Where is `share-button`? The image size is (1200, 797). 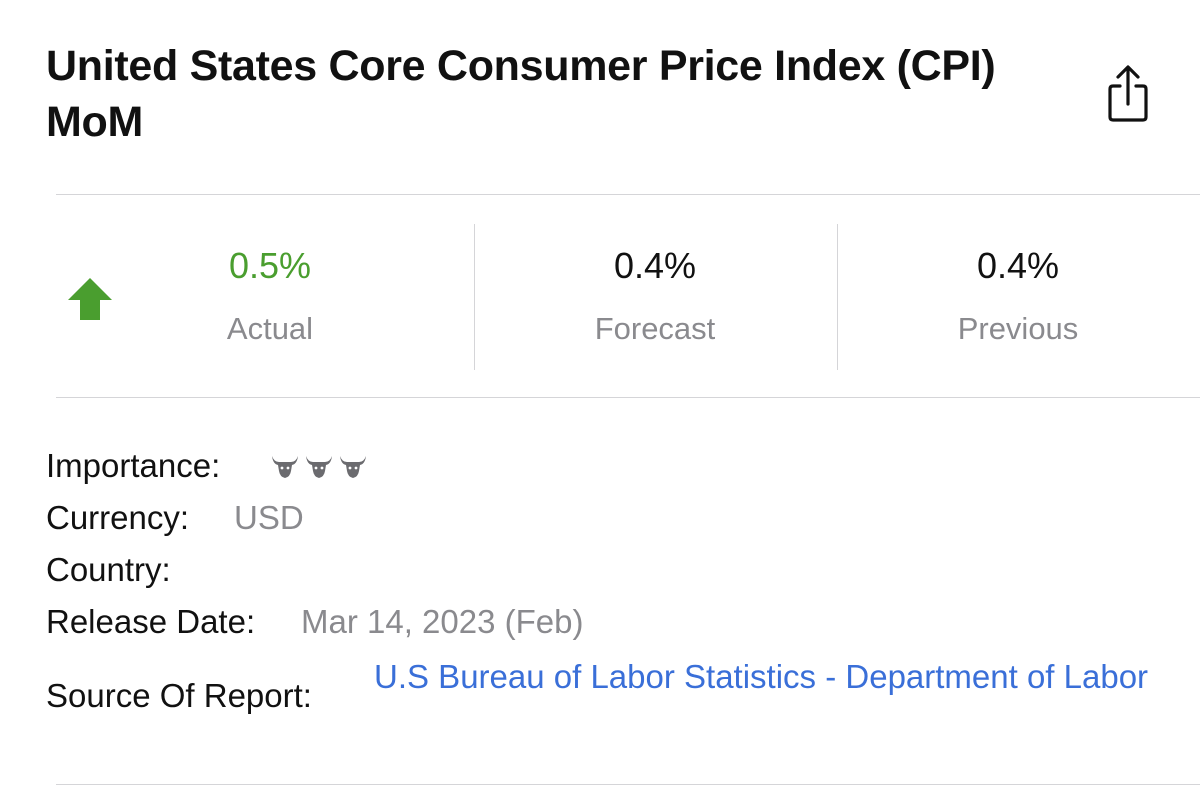 share-button is located at coordinates (1128, 95).